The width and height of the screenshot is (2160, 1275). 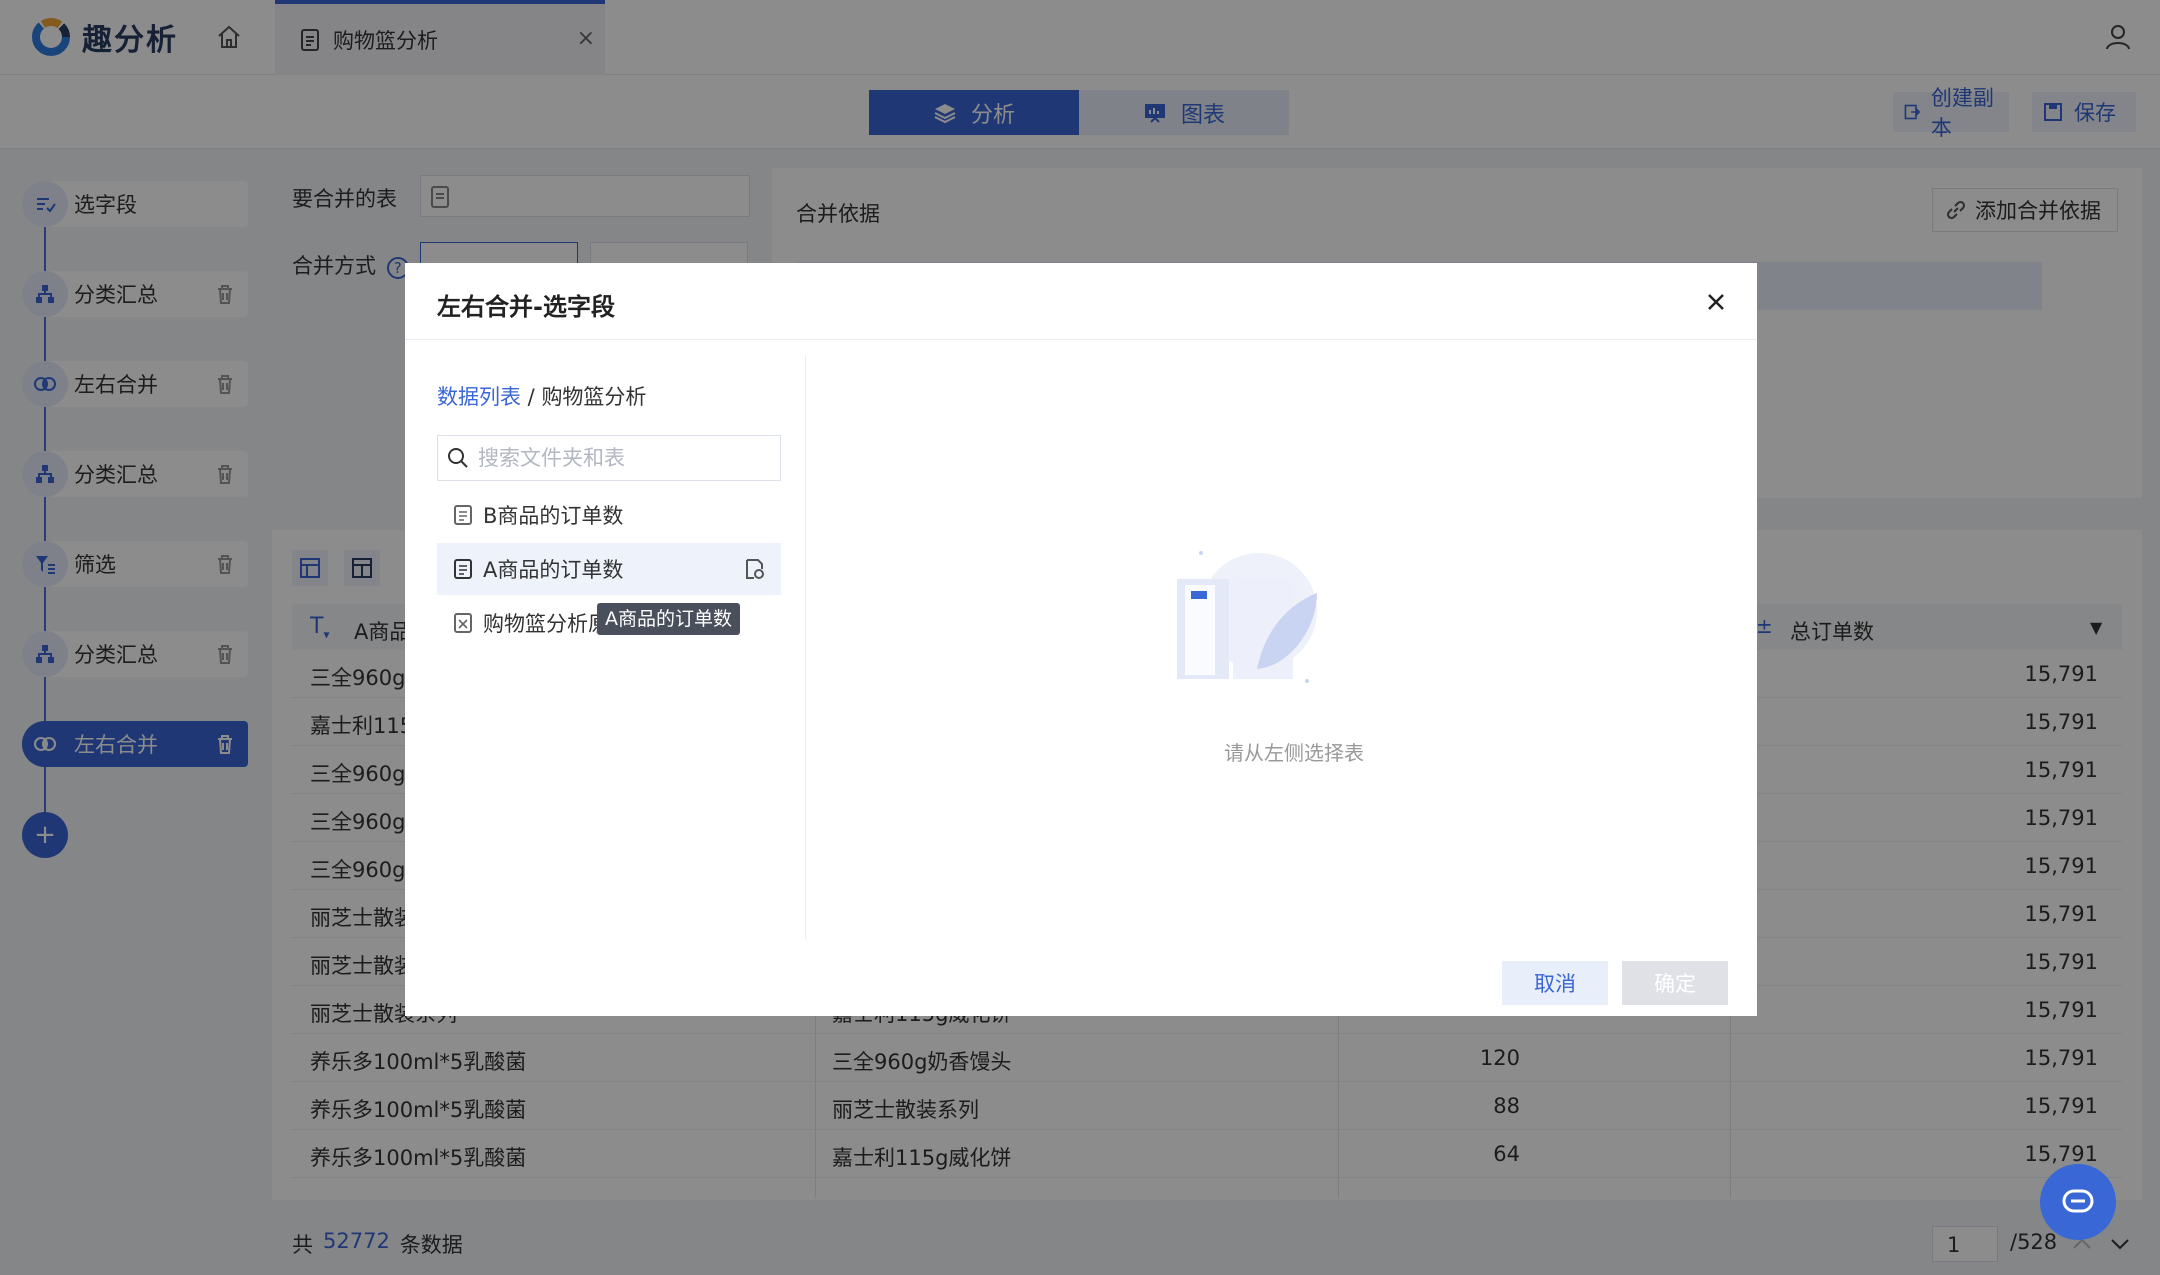 What do you see at coordinates (594, 397) in the screenshot?
I see `breadcrumb-current: 购物篮分析` at bounding box center [594, 397].